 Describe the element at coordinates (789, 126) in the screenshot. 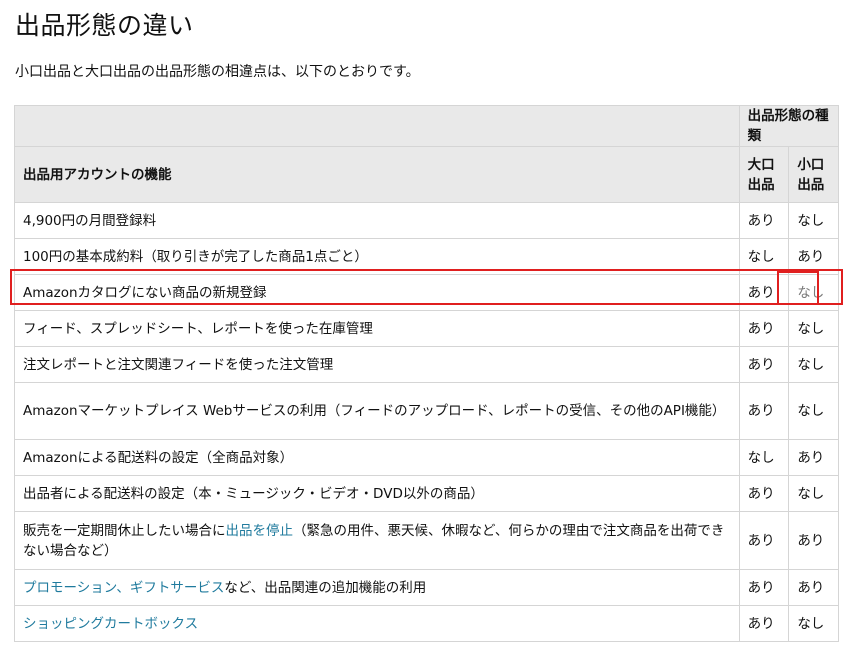

I see `header-listing-types: 出品形態の種類` at that location.